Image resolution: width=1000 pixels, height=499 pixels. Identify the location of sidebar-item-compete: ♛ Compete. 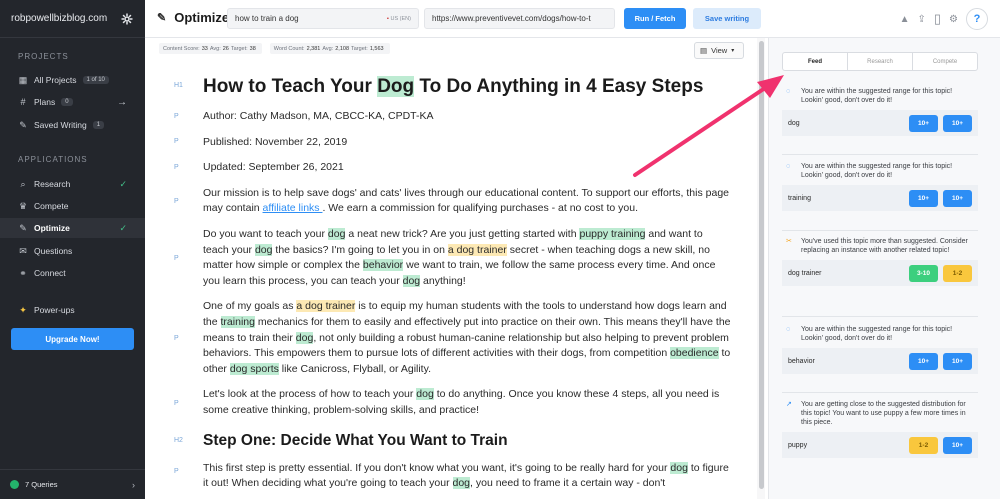
(72, 206).